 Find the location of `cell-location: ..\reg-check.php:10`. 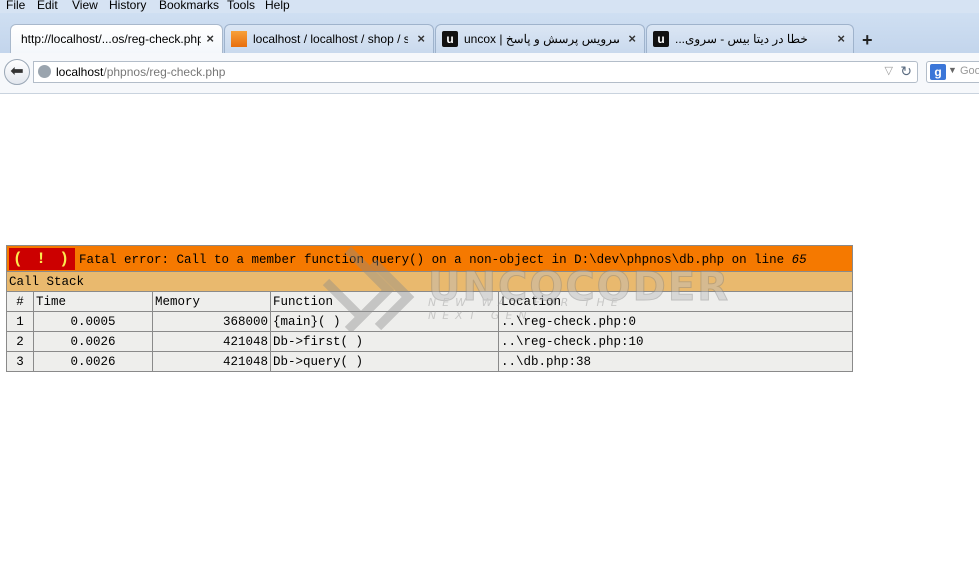

cell-location: ..\reg-check.php:10 is located at coordinates (675, 341).